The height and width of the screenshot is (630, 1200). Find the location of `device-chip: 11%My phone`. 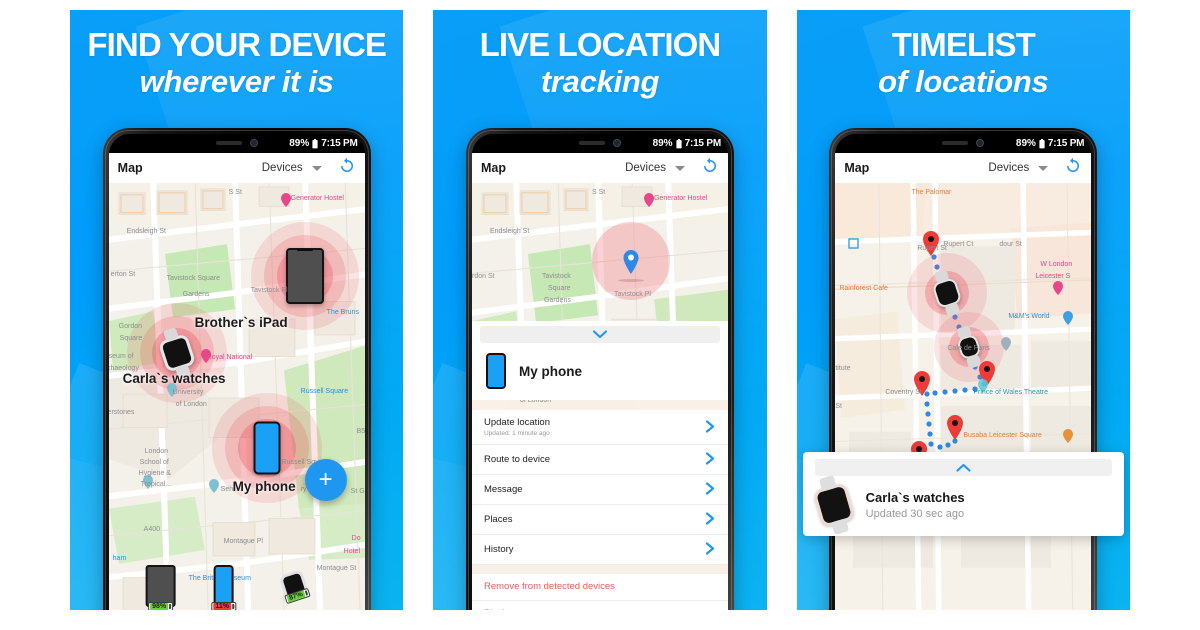

device-chip: 11%My phone is located at coordinates (223, 587).